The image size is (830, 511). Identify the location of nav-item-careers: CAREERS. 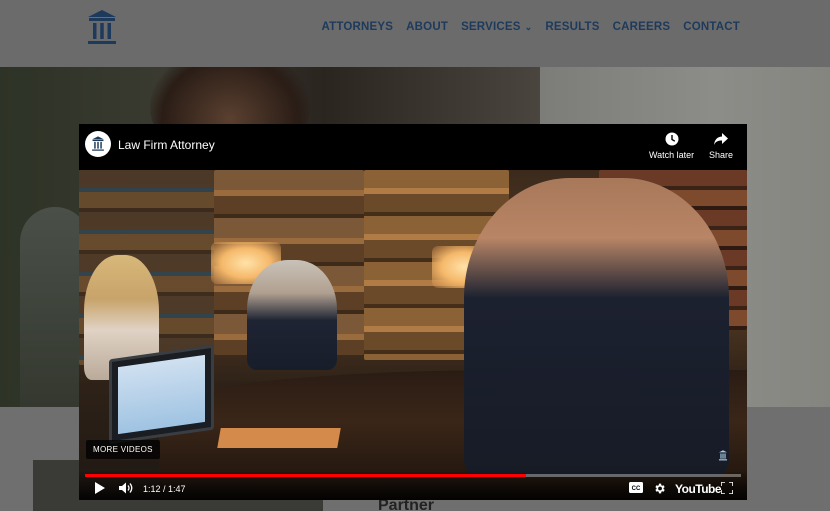
(642, 27).